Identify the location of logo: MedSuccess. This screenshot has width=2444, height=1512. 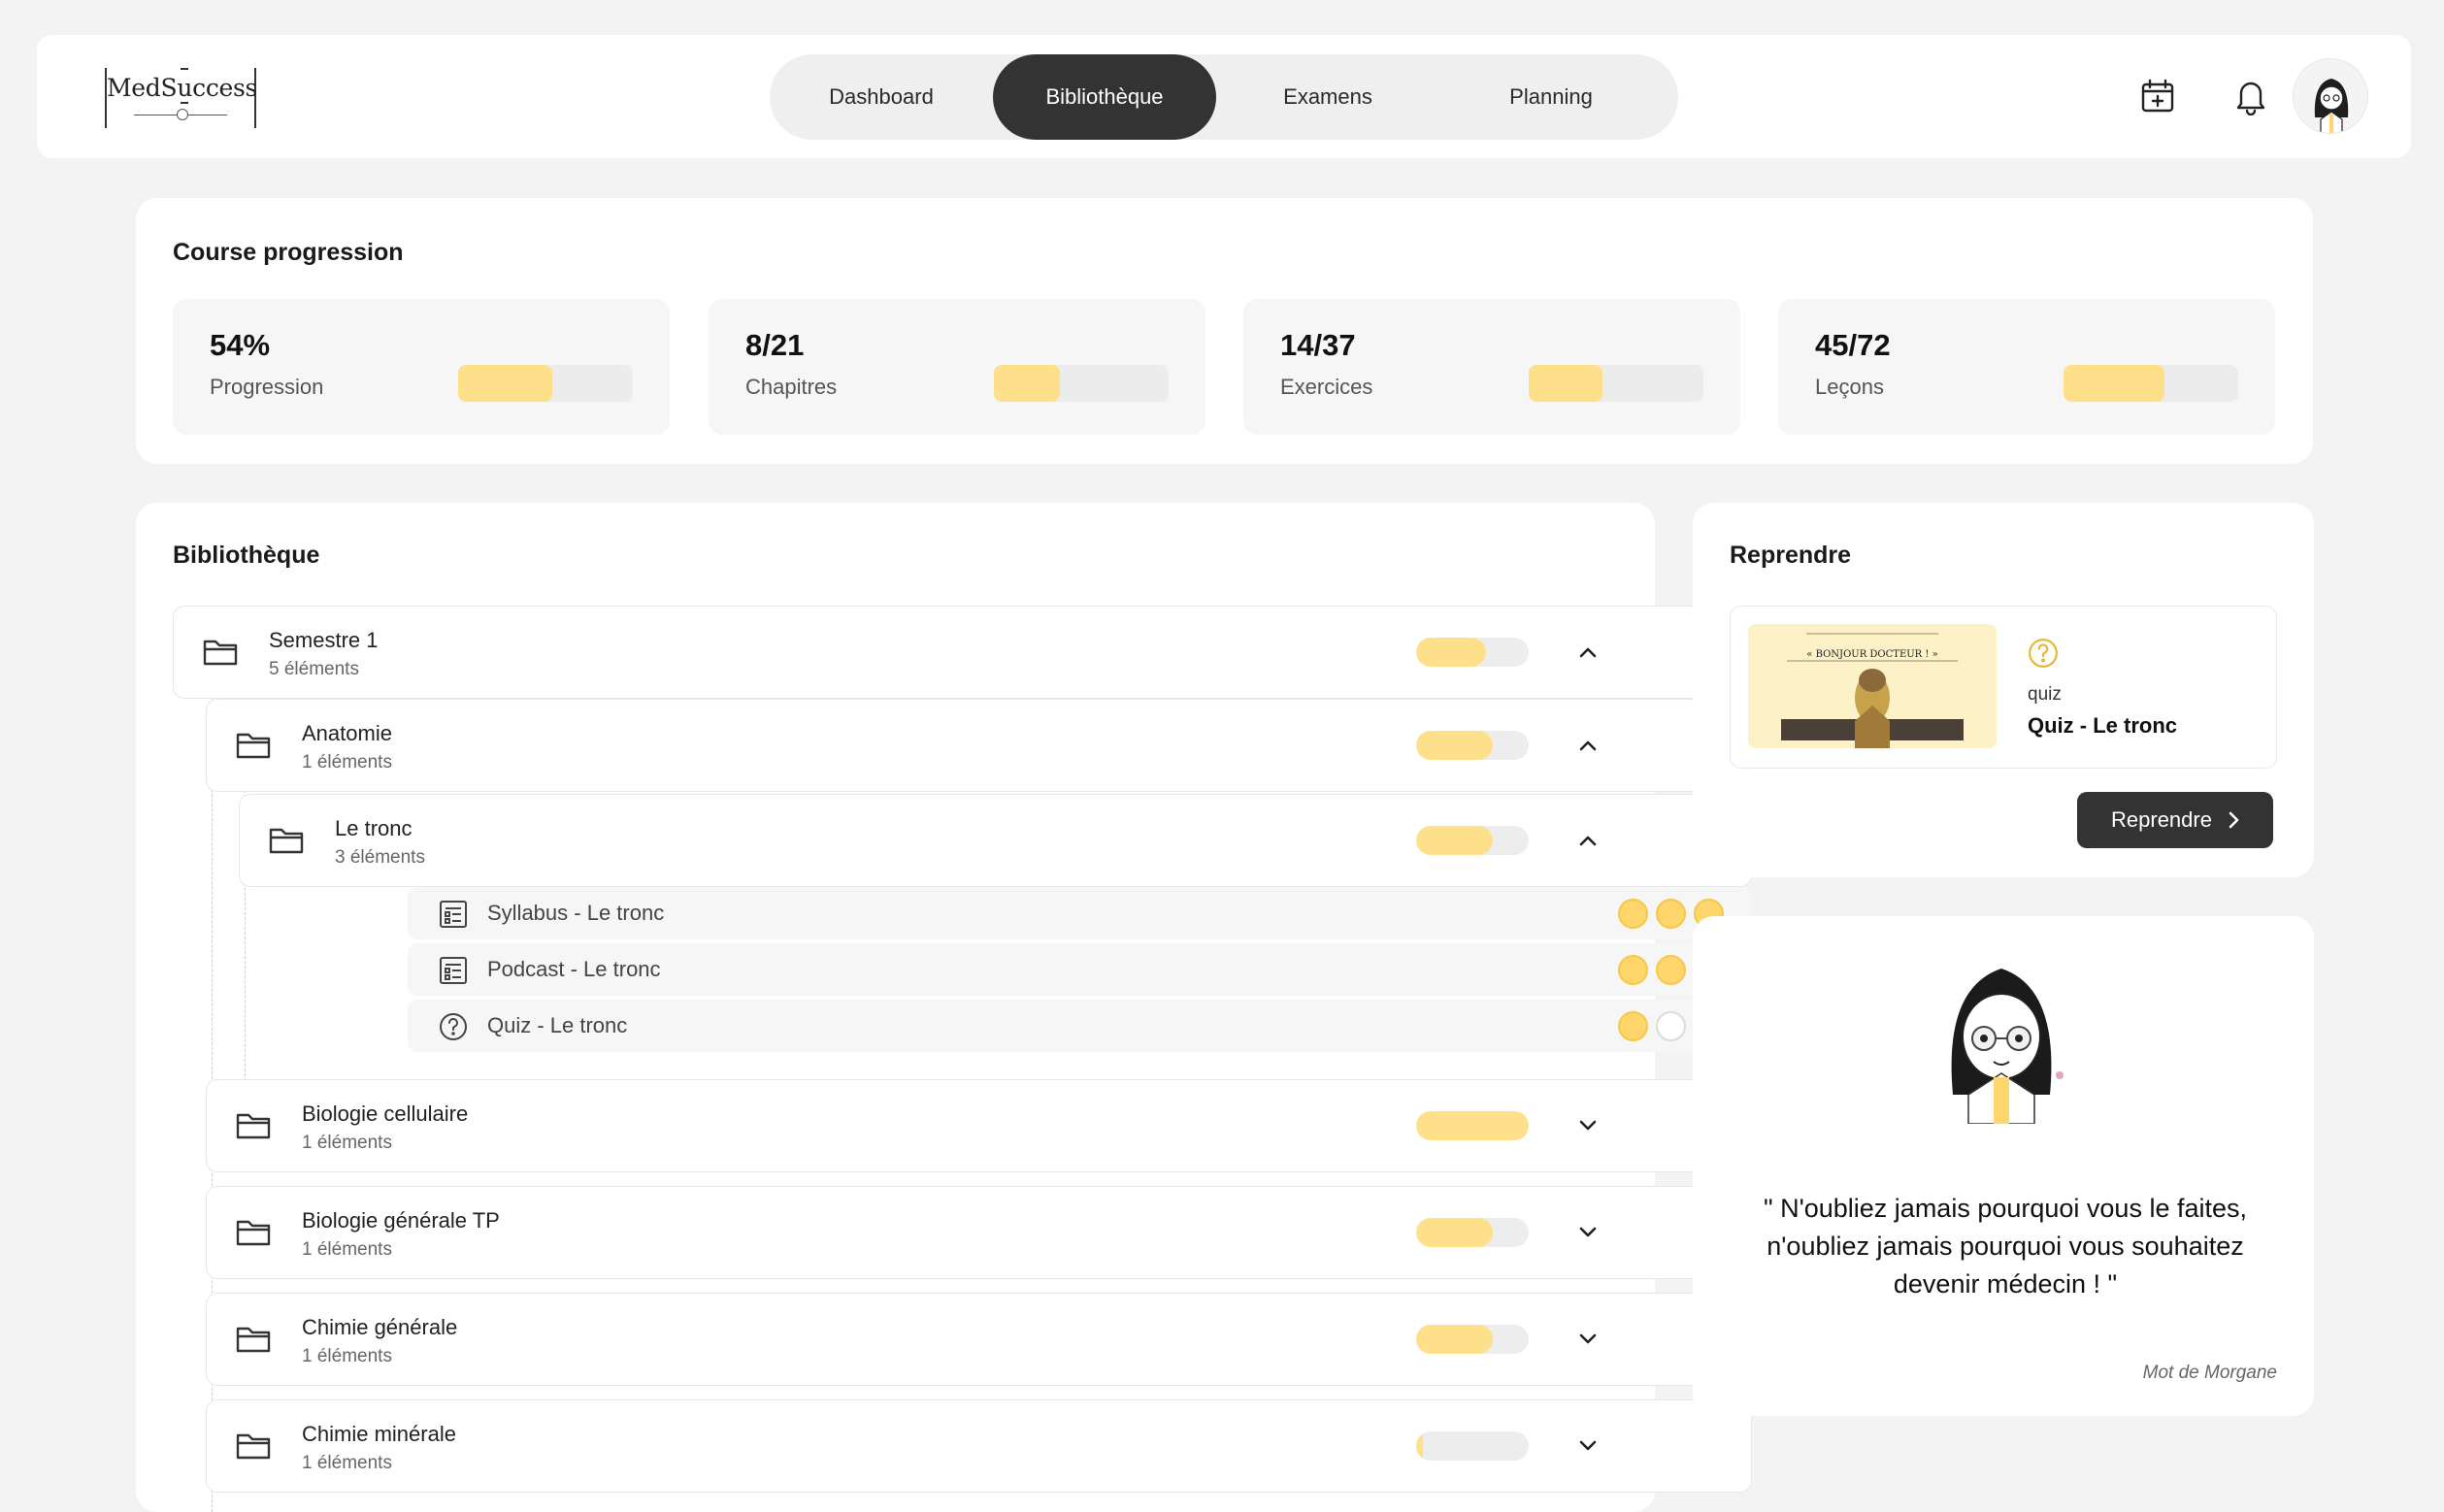
(181, 98).